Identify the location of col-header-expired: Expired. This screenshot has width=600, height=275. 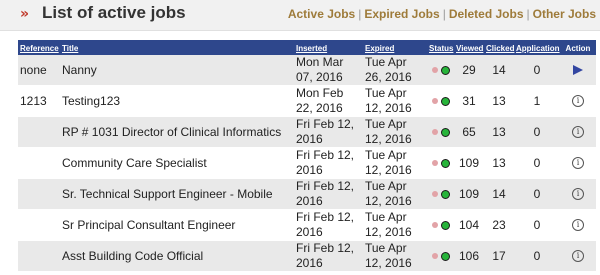
(395, 47).